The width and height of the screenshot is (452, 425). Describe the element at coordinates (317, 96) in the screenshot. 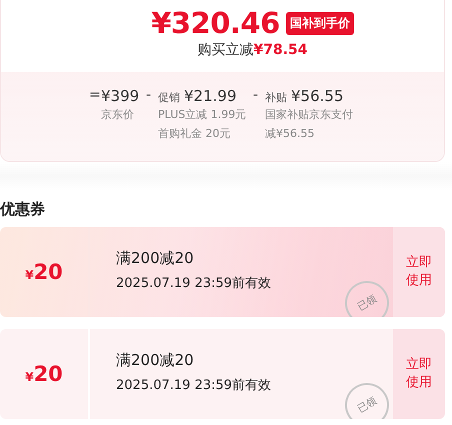

I see `breakdown-amount: ¥56.55` at that location.